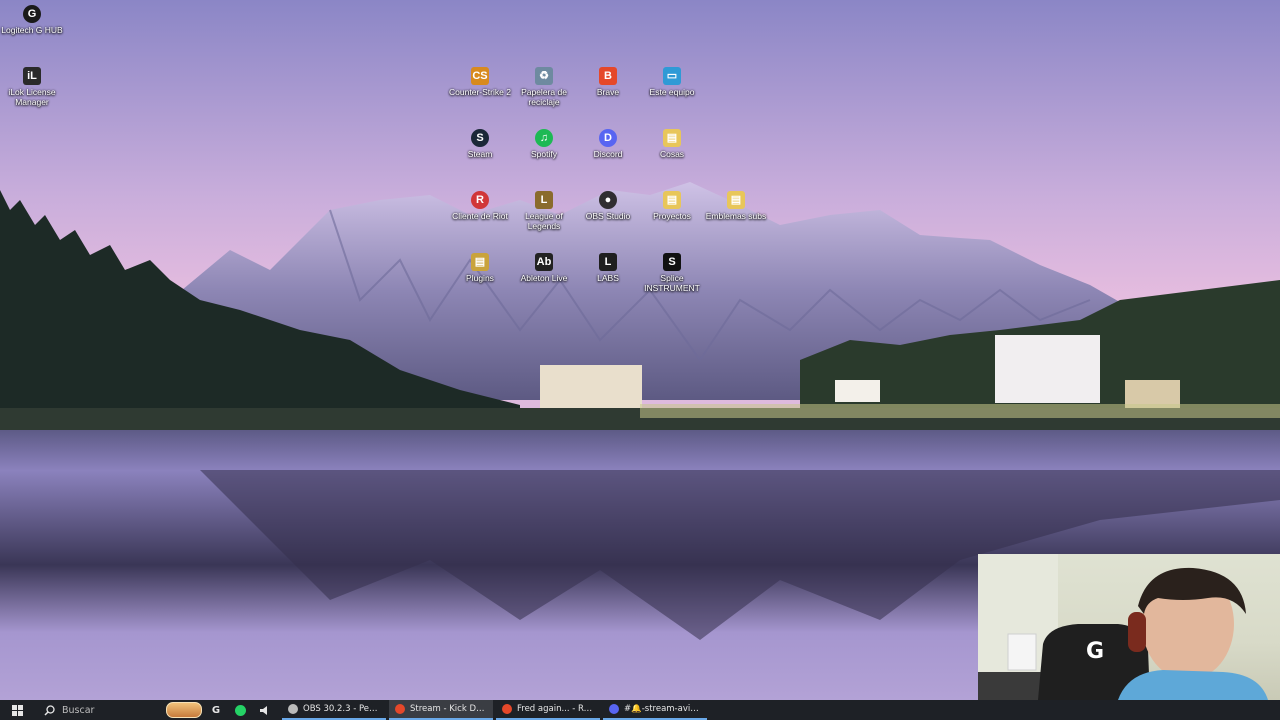 Image resolution: width=1280 pixels, height=720 pixels. I want to click on windows-icon, so click(17, 710).